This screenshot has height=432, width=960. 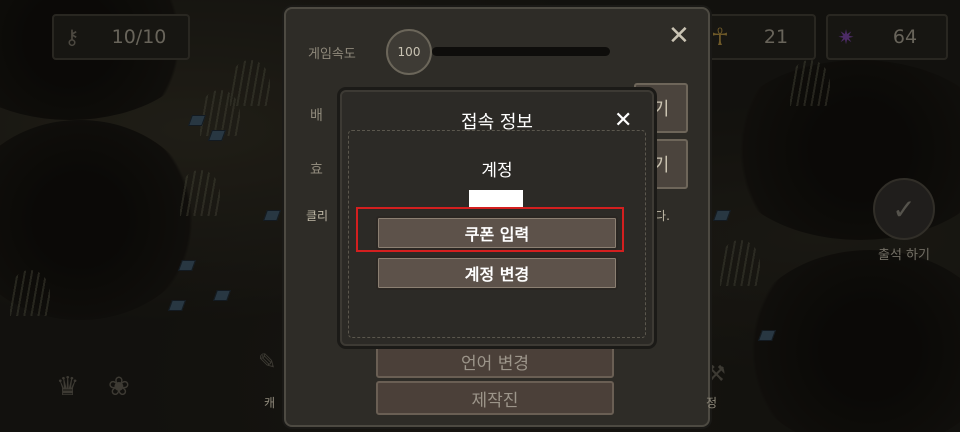 What do you see at coordinates (623, 120) in the screenshot?
I see `dialog-close-icon: ✕` at bounding box center [623, 120].